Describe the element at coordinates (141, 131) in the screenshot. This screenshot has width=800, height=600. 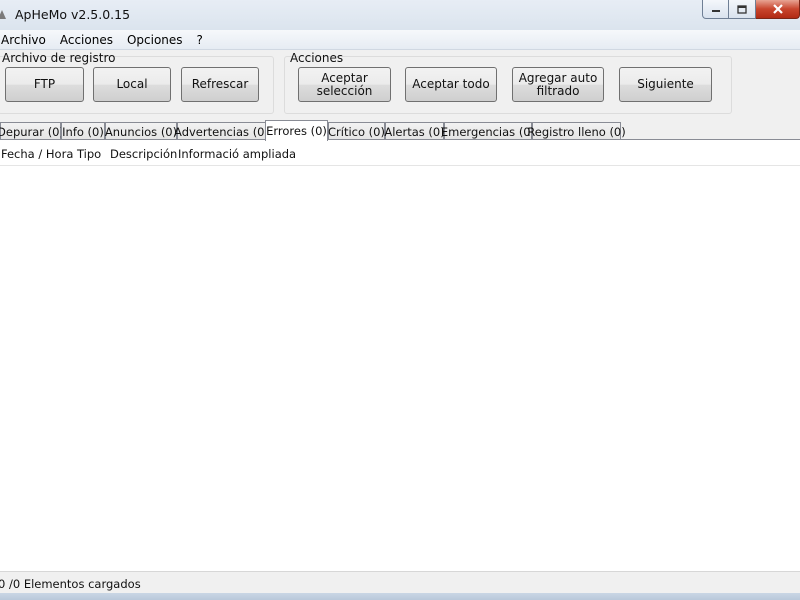
I see `tab-anuncios: Anuncios (0)` at that location.